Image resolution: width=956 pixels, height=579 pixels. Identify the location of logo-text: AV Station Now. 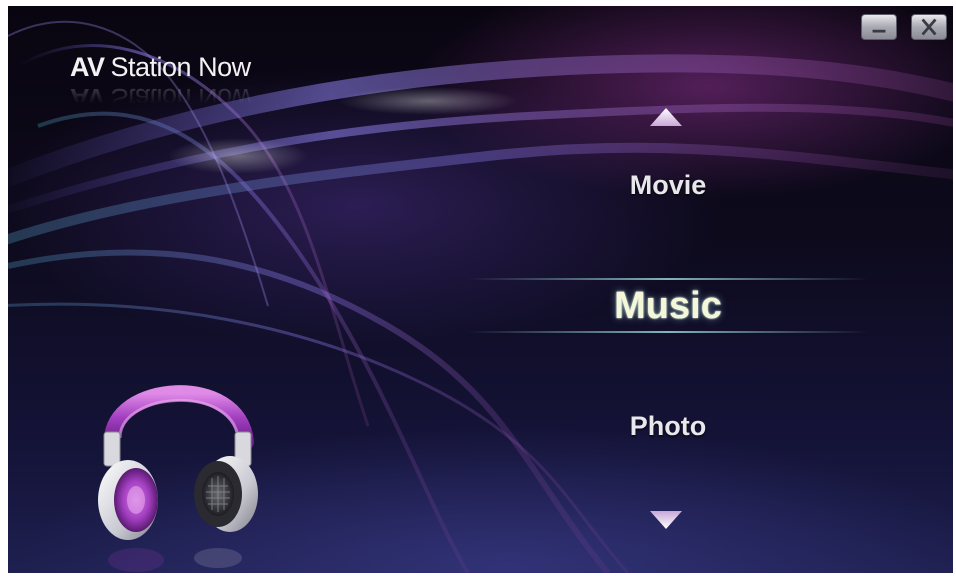
(160, 67).